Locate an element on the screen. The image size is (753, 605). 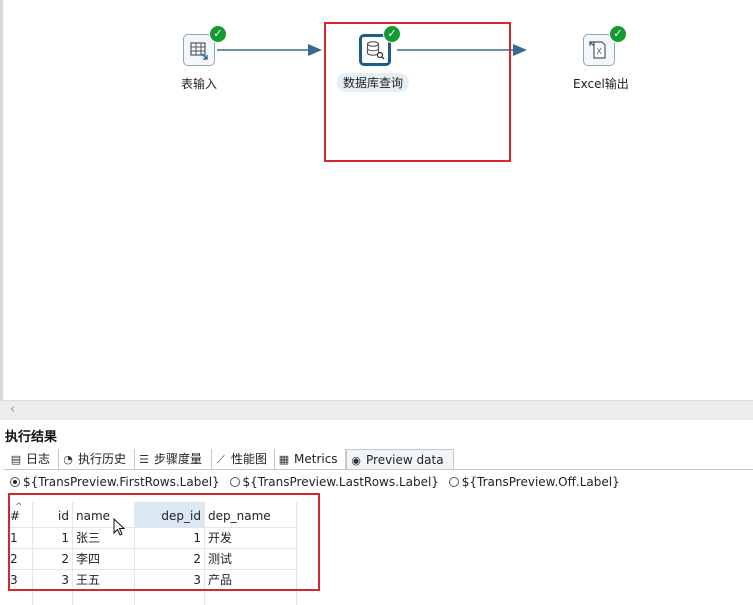
eye-icon: ◉ is located at coordinates (356, 460).